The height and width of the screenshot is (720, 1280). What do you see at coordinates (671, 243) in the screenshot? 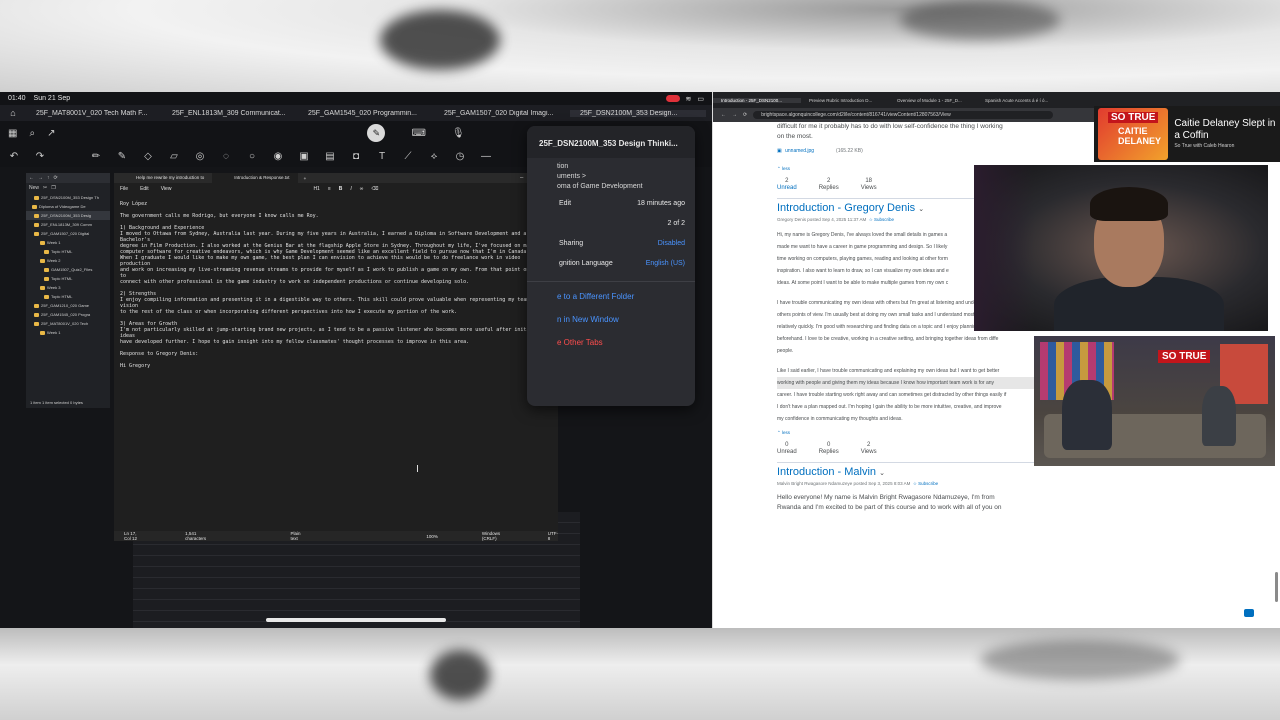
I see `sharing-value: Disabled` at bounding box center [671, 243].